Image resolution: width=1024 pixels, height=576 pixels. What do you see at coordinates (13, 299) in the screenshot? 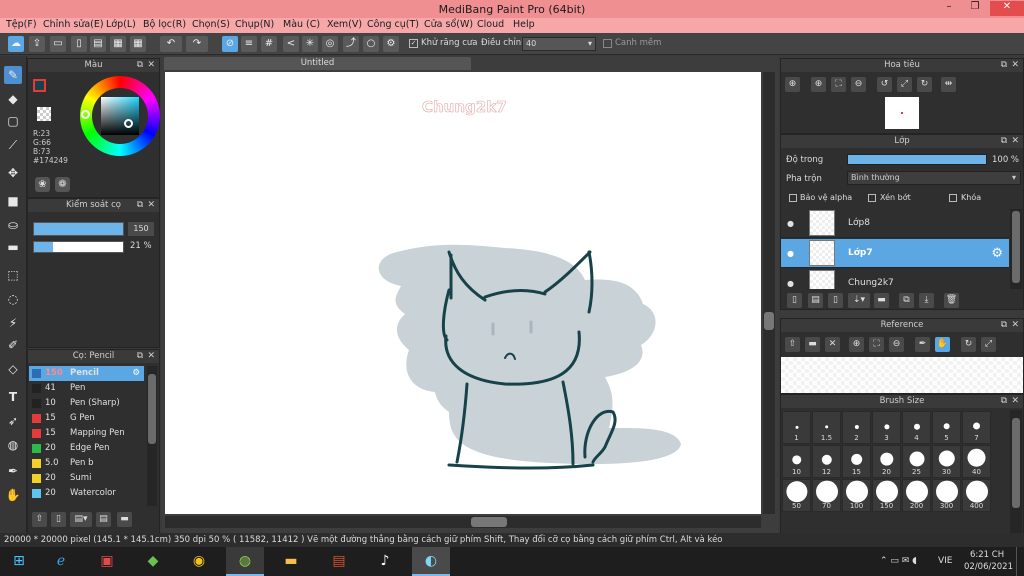
I see `lasso-tool-icon: ◌` at bounding box center [13, 299].